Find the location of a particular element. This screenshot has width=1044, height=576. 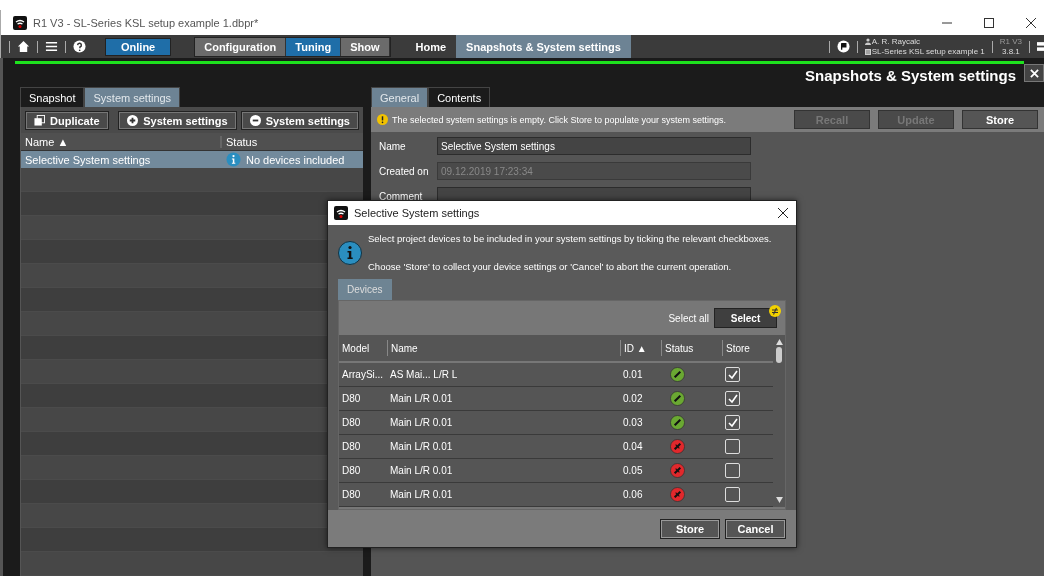

mode-tab: Show is located at coordinates (365, 46).